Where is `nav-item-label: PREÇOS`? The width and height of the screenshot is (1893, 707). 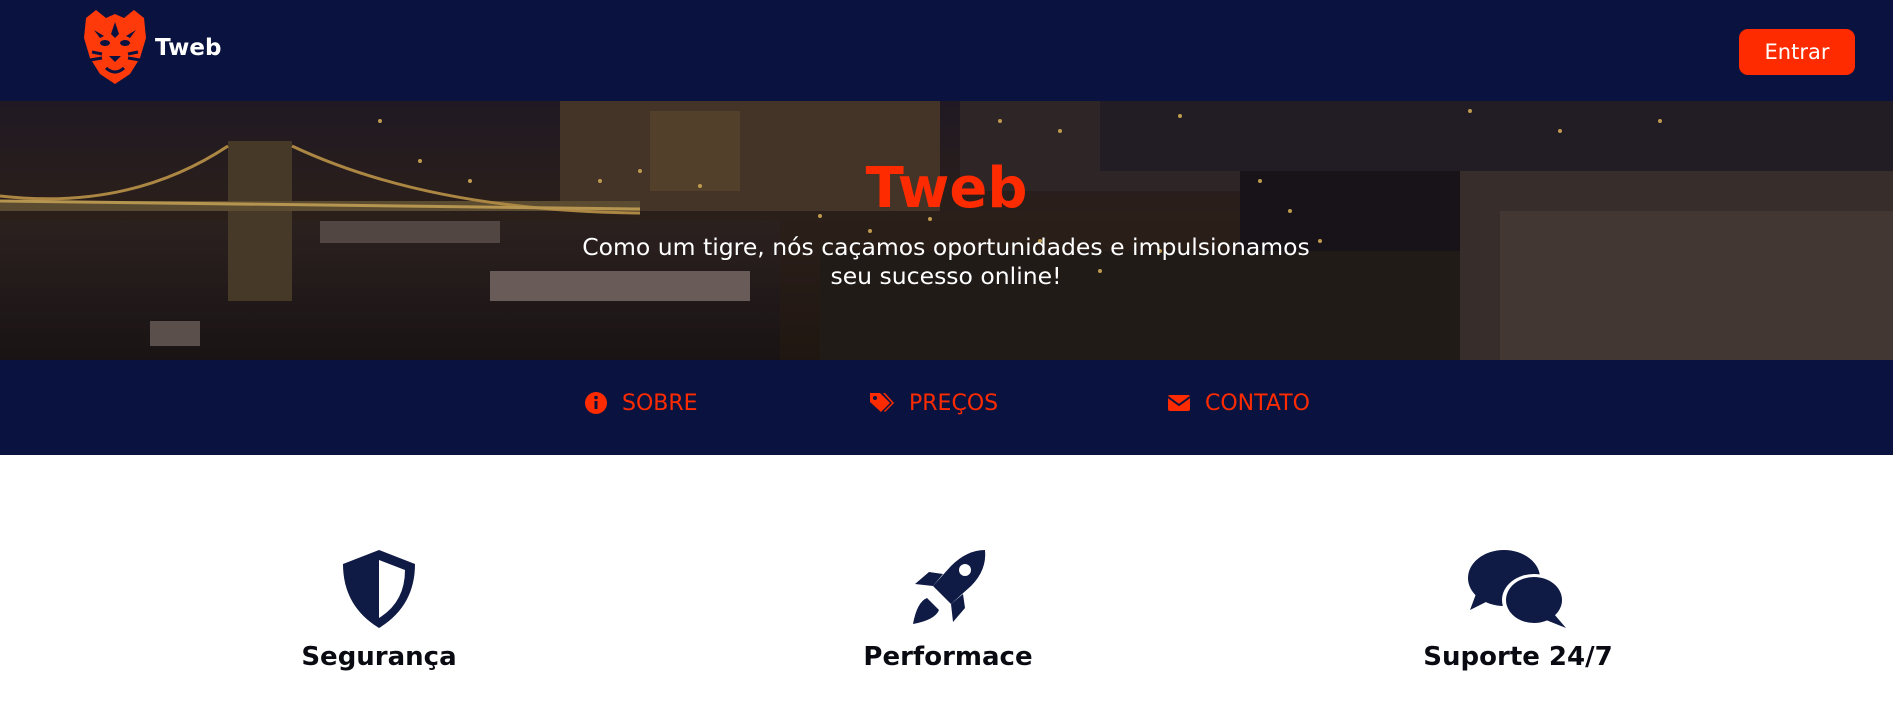
nav-item-label: PREÇOS is located at coordinates (954, 403).